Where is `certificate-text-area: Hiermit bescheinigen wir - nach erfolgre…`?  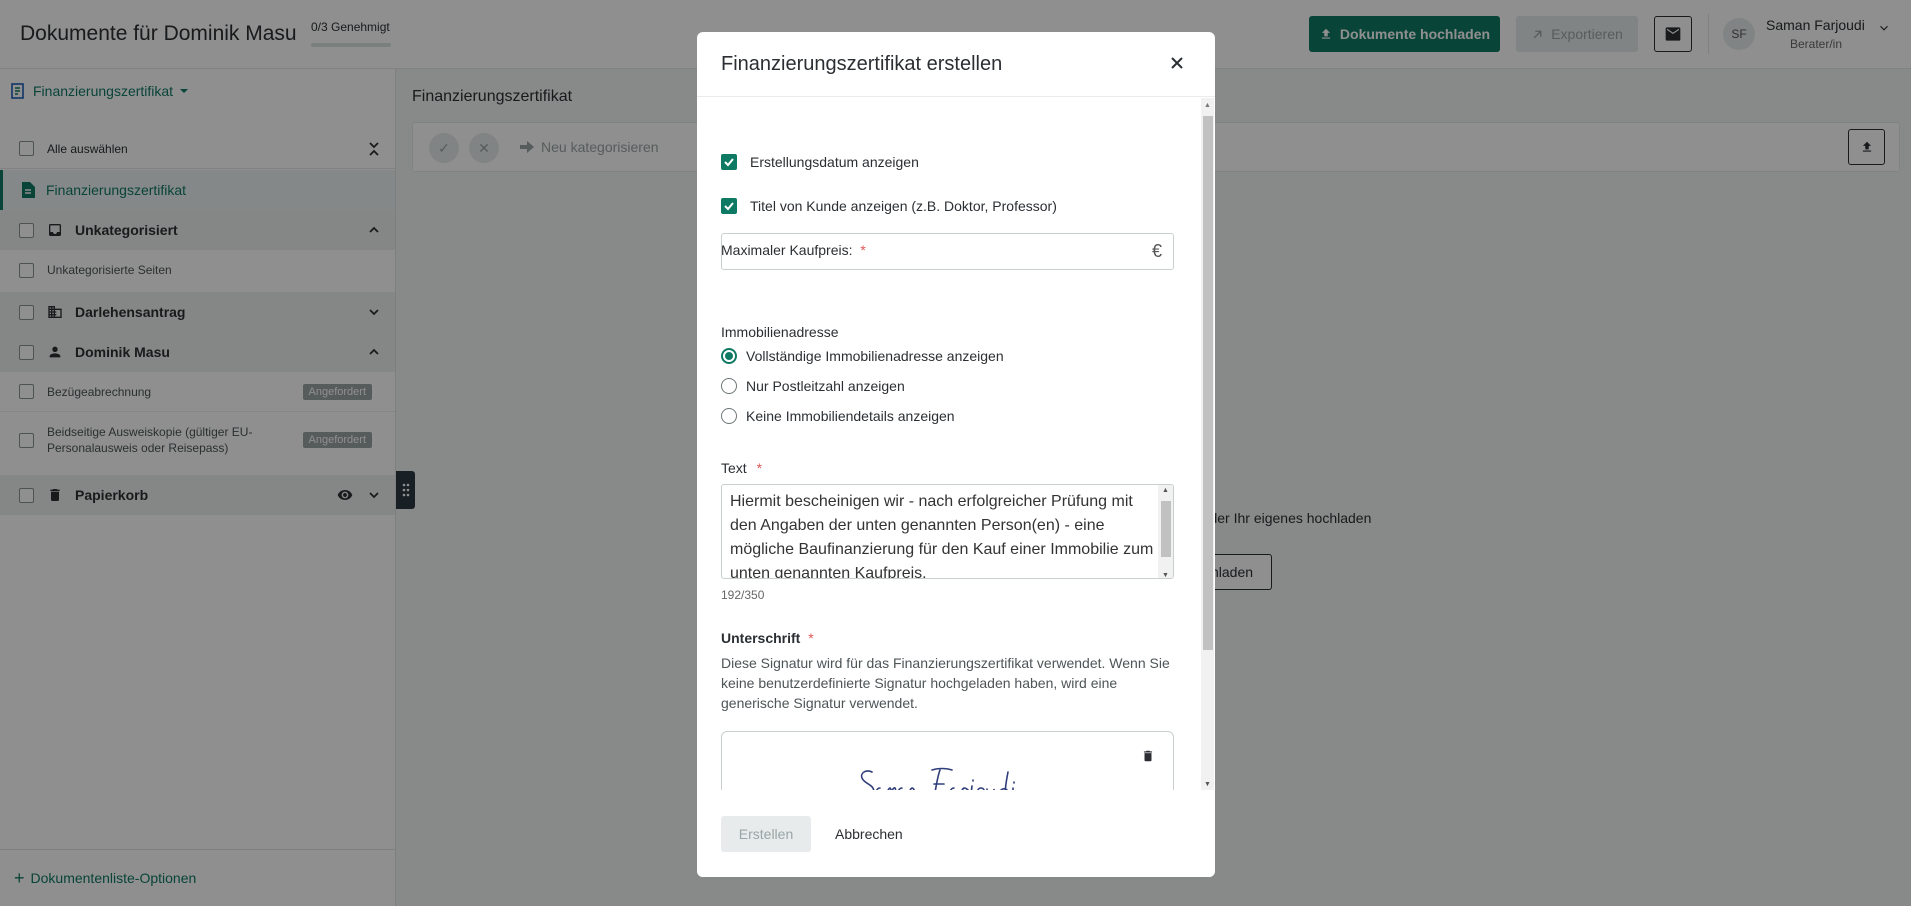 certificate-text-area: Hiermit bescheinigen wir - nach erfolgre… is located at coordinates (947, 531).